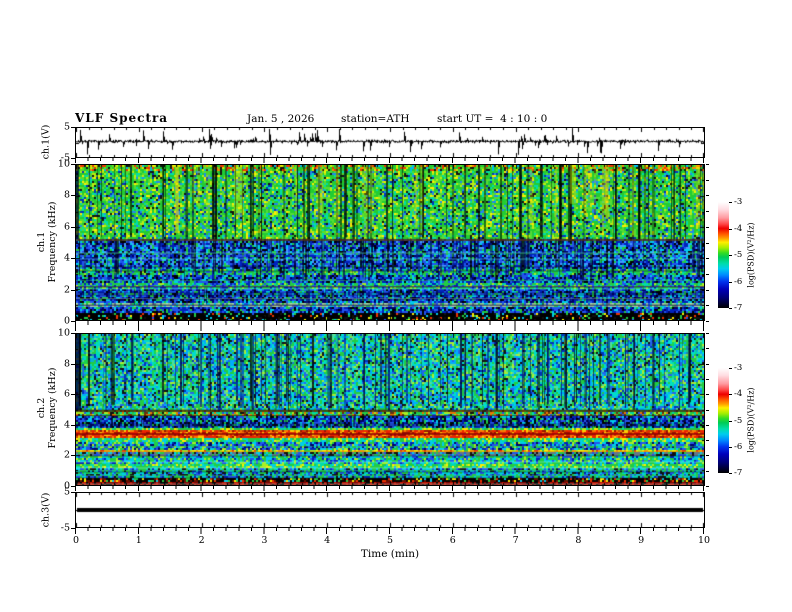  Describe the element at coordinates (66, 364) in the screenshot. I see `y-tick-label: 8` at that location.